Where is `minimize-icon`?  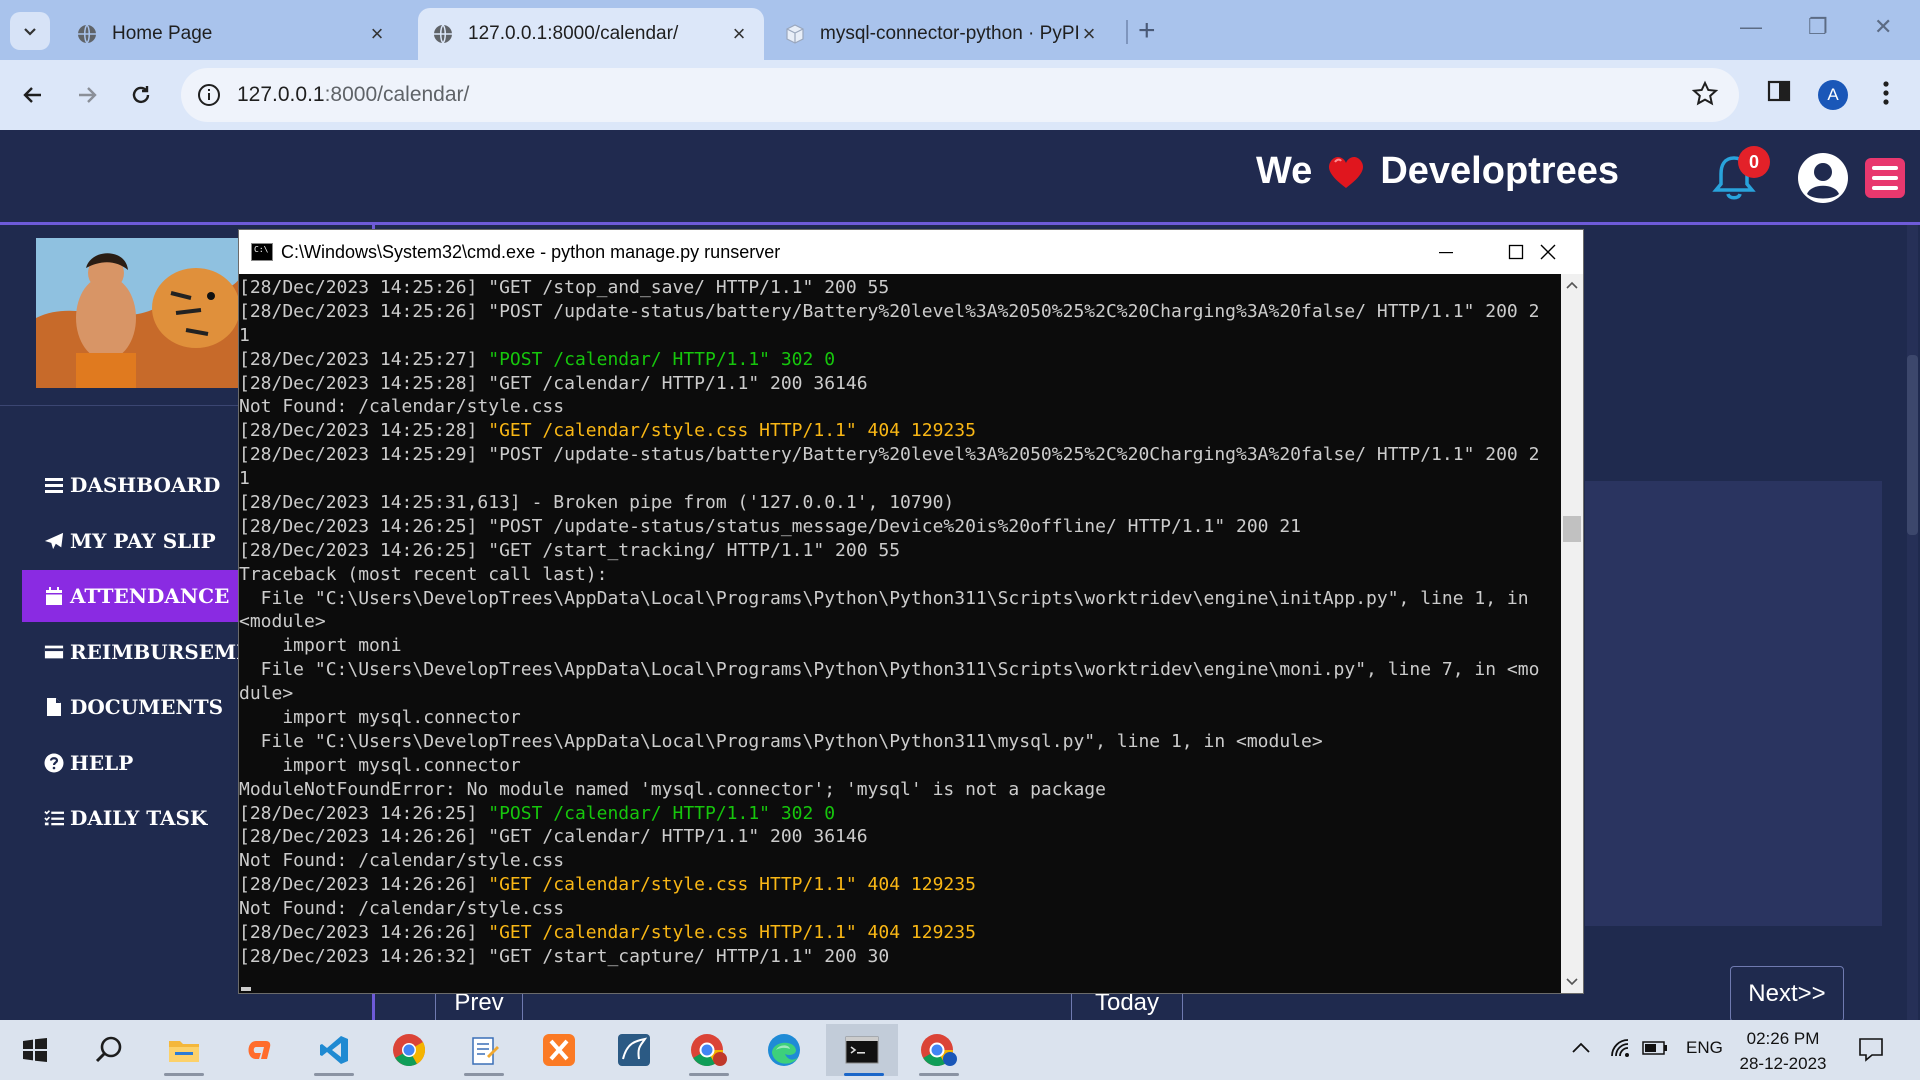
minimize-icon is located at coordinates (1446, 253).